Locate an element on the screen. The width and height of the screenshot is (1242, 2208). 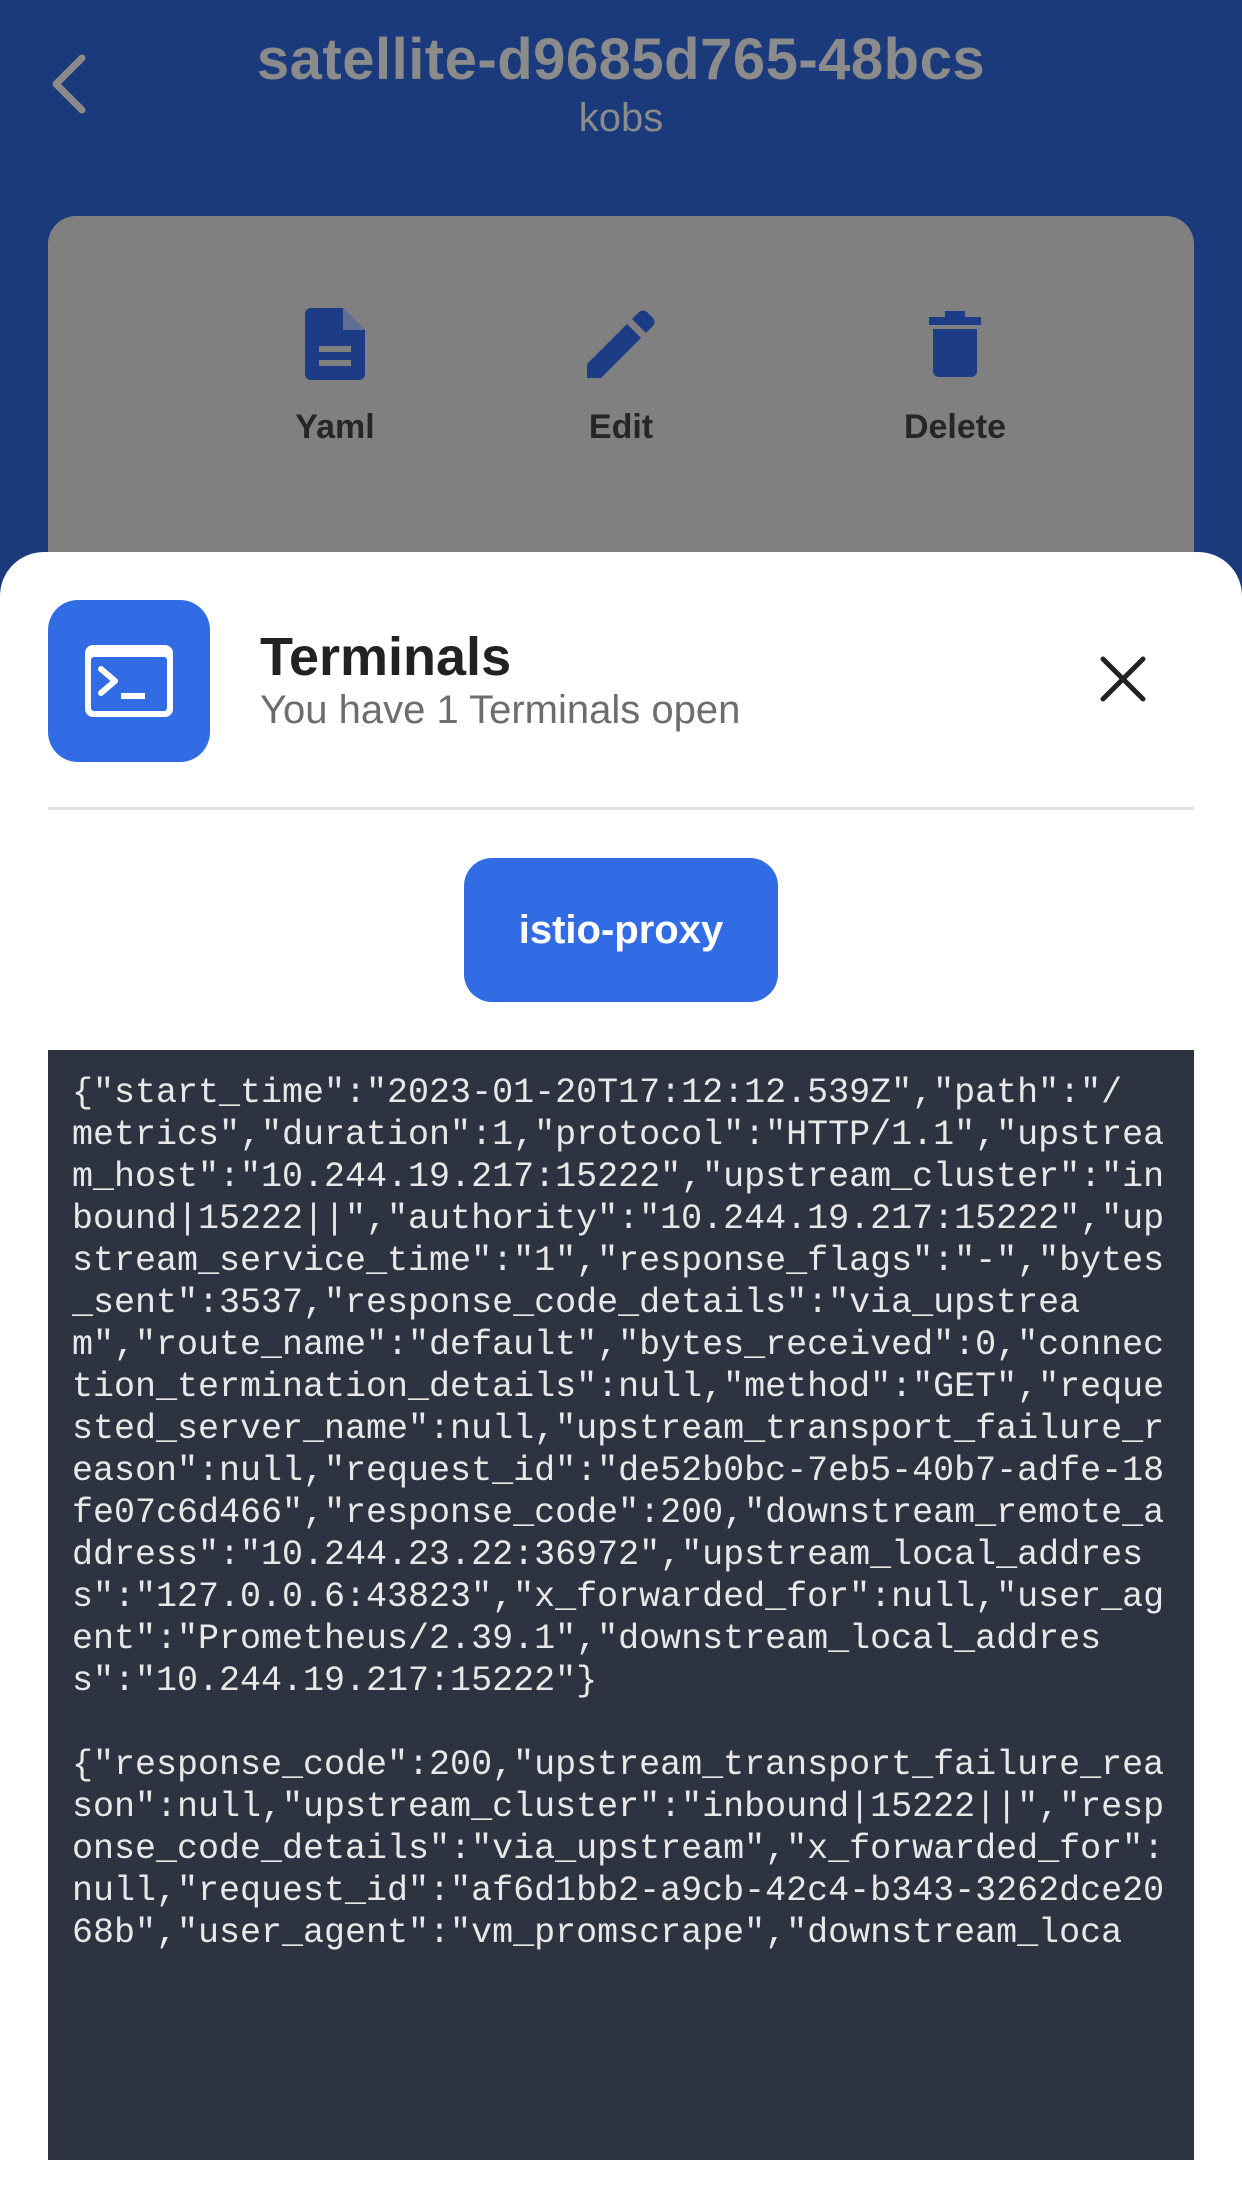
sheet-subtitle: You have 1 Terminals open is located at coordinates (500, 710).